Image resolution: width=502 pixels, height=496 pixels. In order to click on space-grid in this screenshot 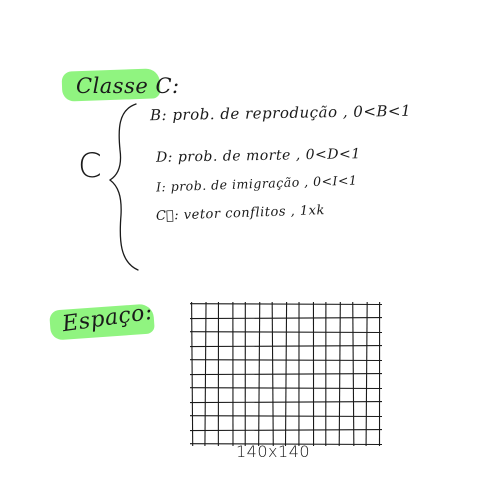, I will do `click(286, 374)`.